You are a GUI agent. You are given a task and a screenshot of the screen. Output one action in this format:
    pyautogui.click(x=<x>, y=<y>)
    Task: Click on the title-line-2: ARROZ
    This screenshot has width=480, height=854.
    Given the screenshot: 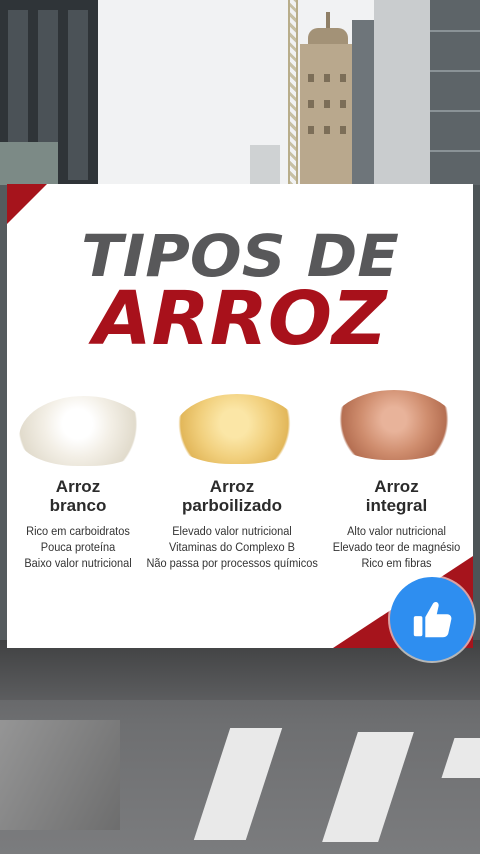 What is the action you would take?
    pyautogui.click(x=240, y=319)
    